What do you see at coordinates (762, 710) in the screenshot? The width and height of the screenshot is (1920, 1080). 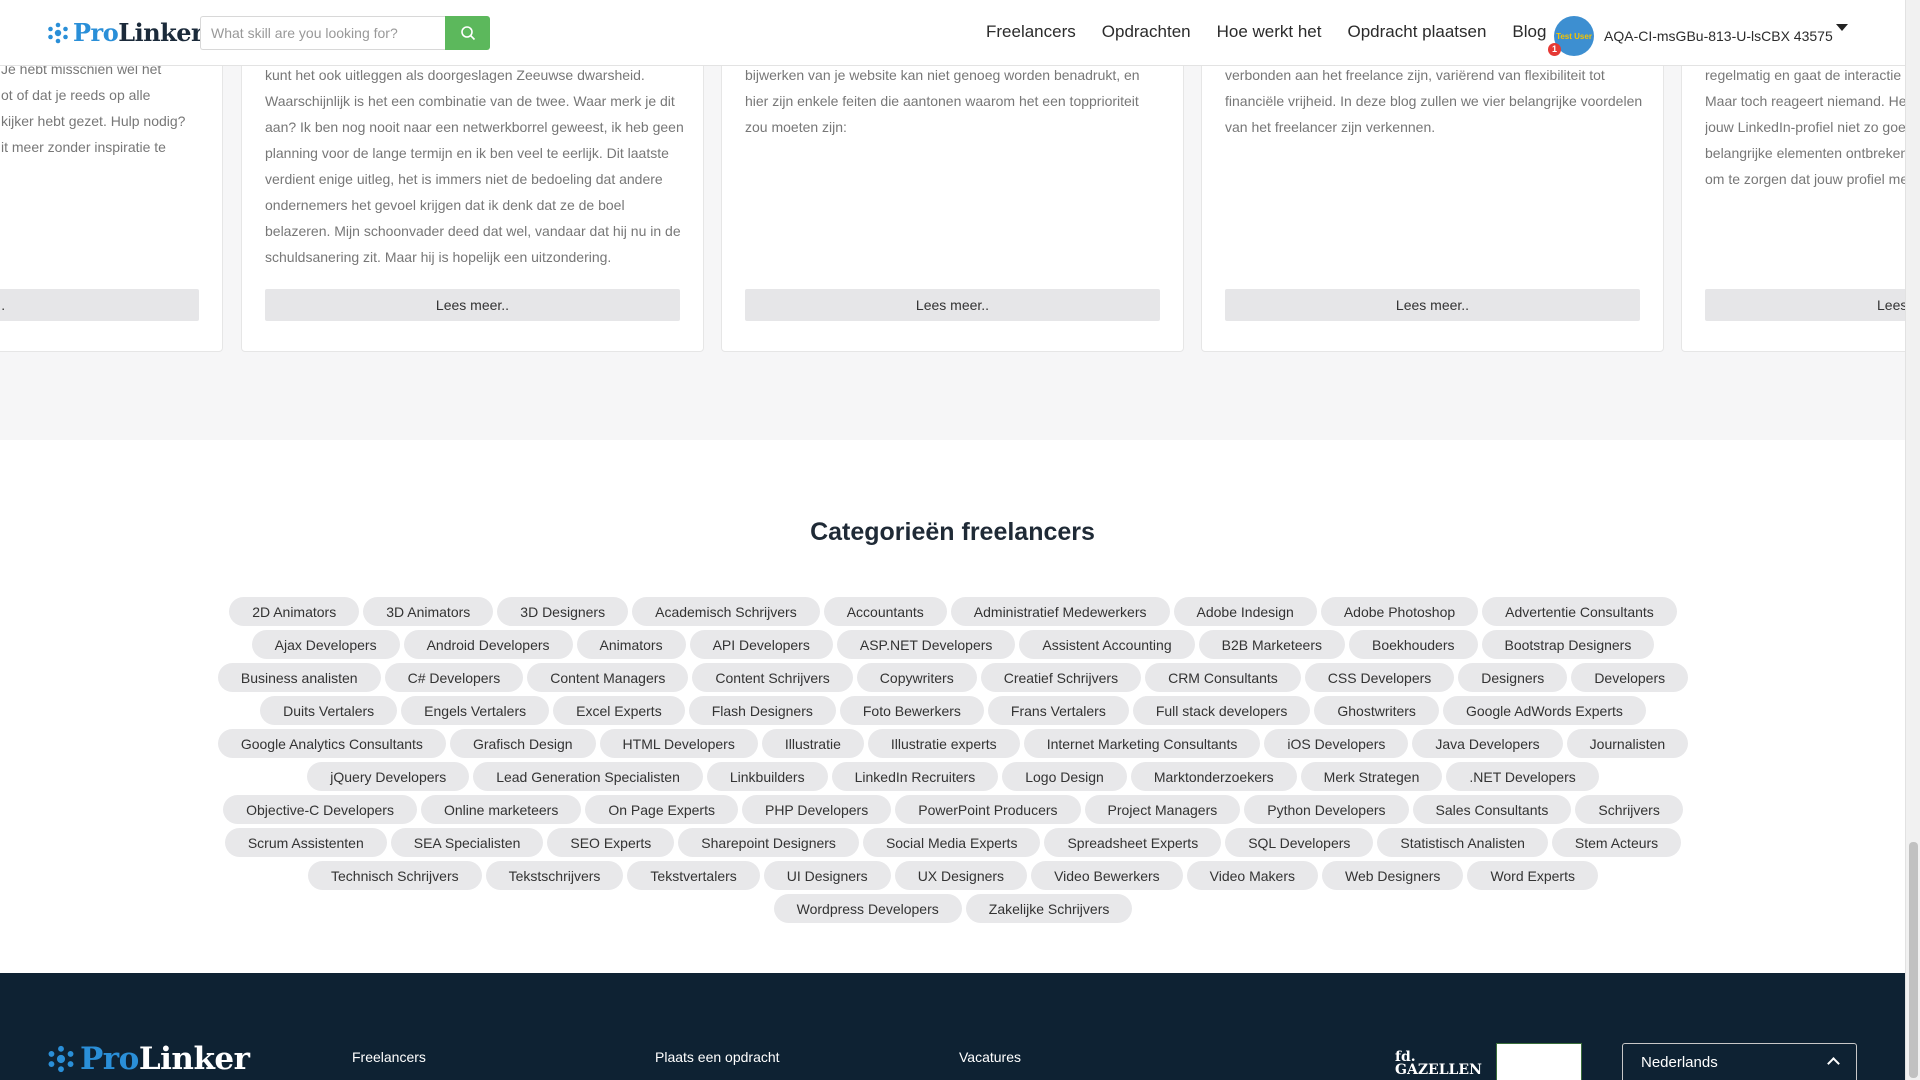 I see `category-tag: Flash Designers` at bounding box center [762, 710].